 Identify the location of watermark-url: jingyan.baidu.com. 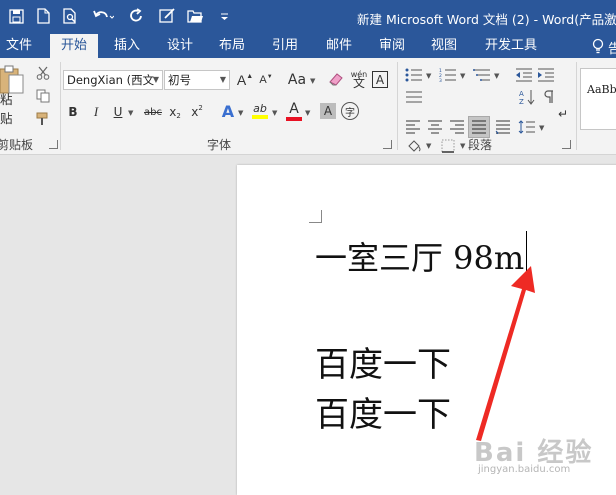
(524, 469).